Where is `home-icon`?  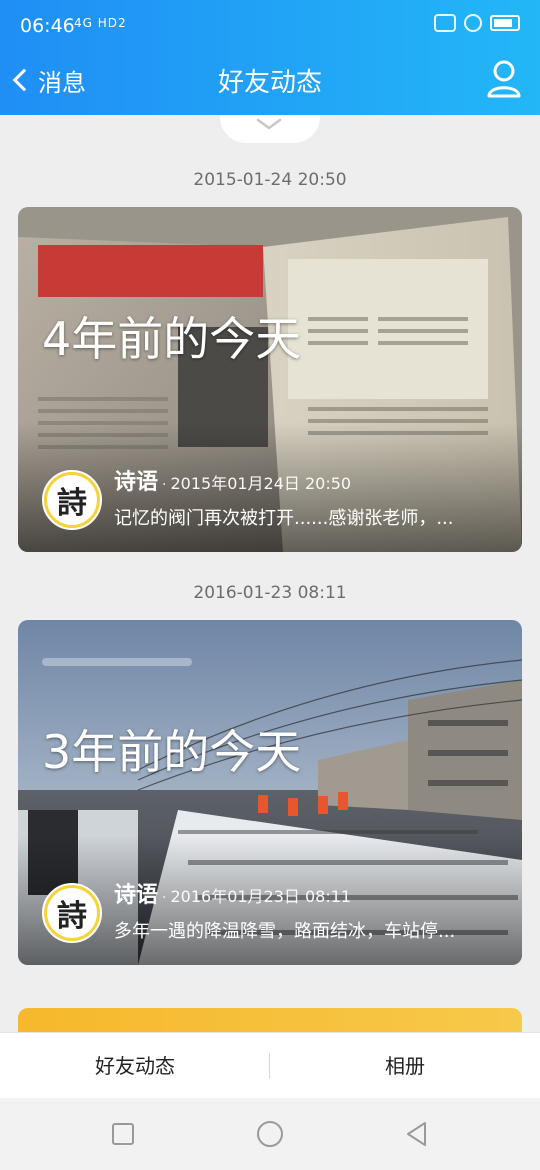 home-icon is located at coordinates (270, 1134).